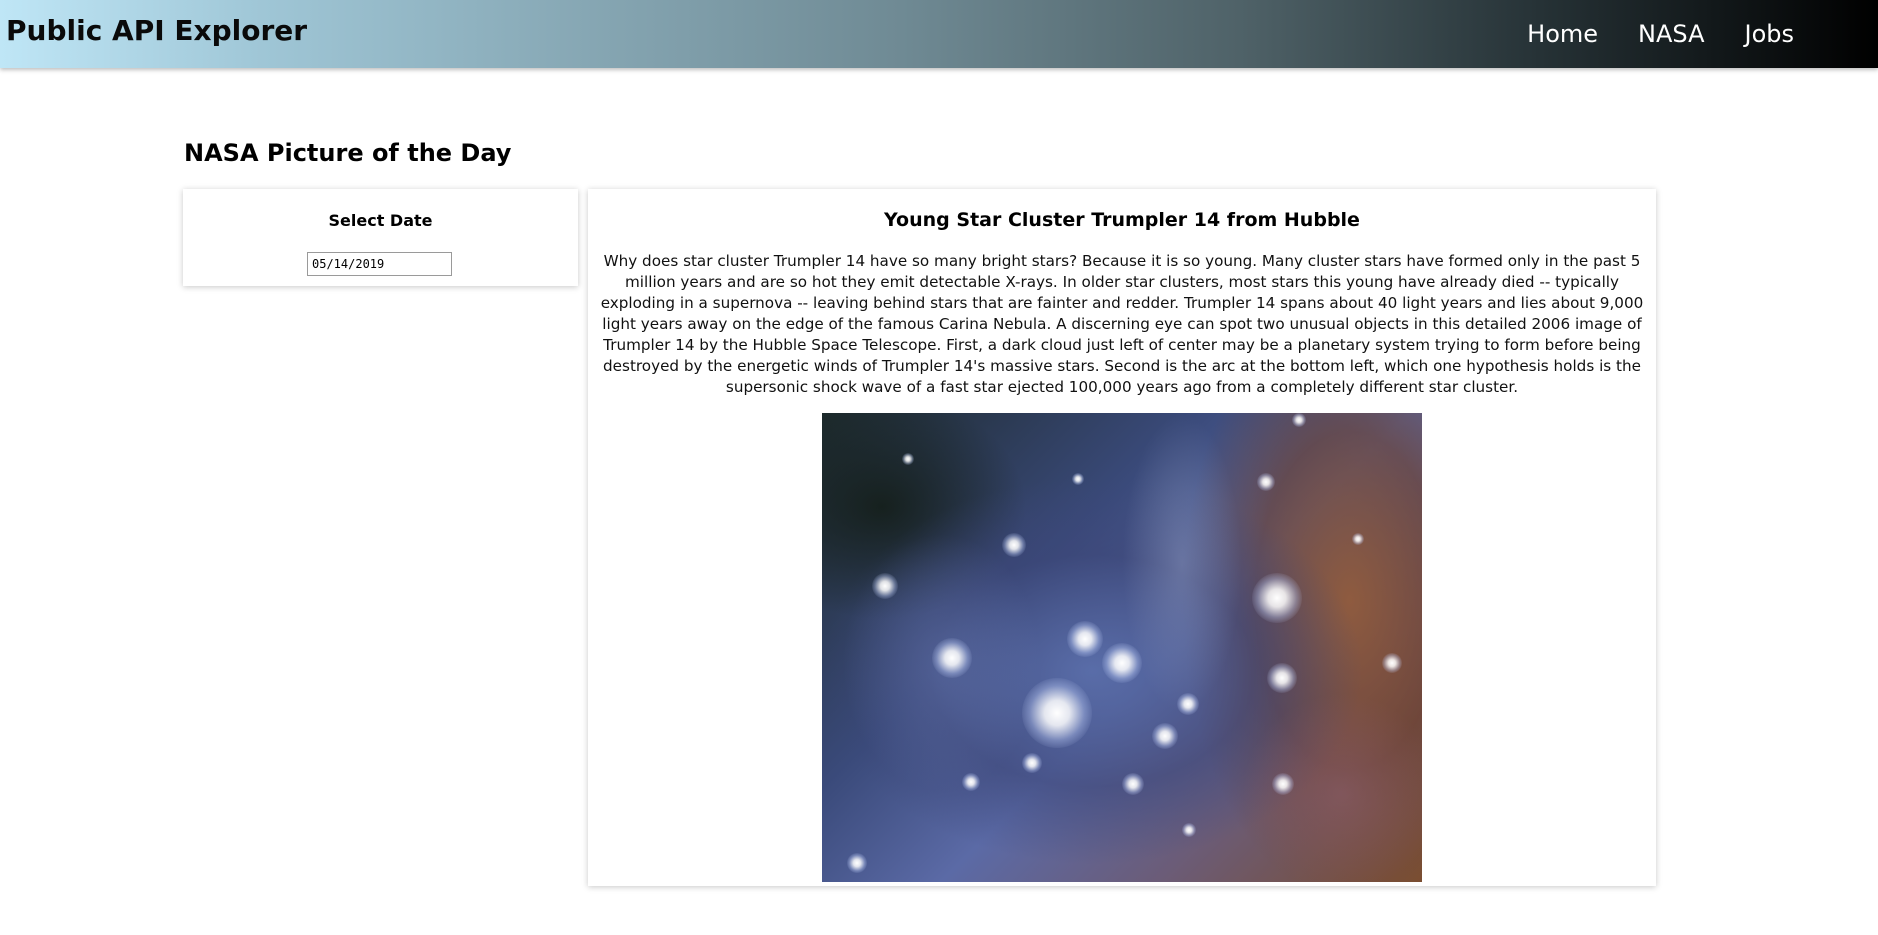  Describe the element at coordinates (348, 153) in the screenshot. I see `page-title: NASA Picture of the Day` at that location.